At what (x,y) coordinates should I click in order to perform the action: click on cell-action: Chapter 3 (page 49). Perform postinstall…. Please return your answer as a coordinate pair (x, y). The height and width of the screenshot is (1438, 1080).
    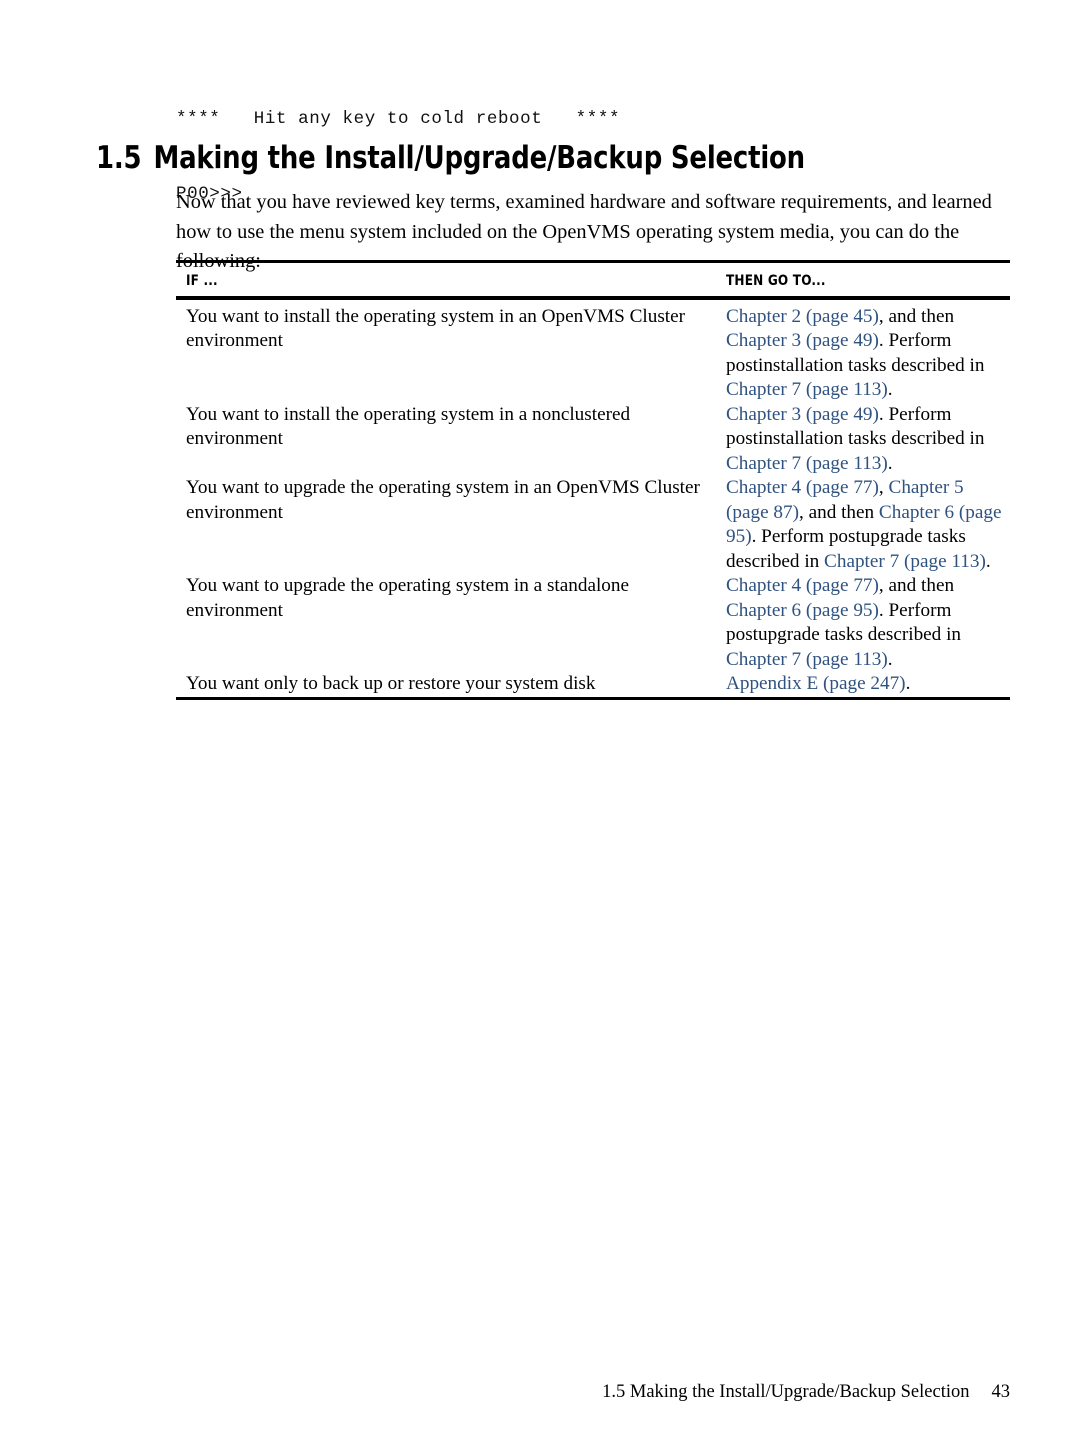
    Looking at the image, I should click on (868, 440).